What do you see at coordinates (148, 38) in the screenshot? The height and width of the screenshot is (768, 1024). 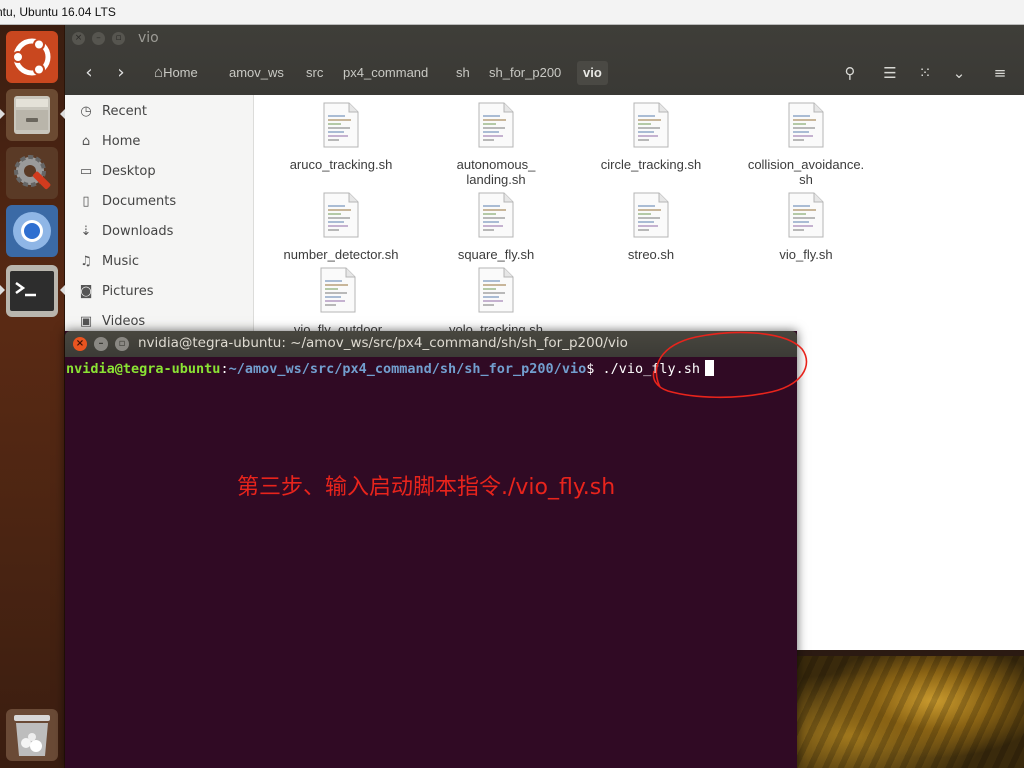 I see `fm-window-title: vio` at bounding box center [148, 38].